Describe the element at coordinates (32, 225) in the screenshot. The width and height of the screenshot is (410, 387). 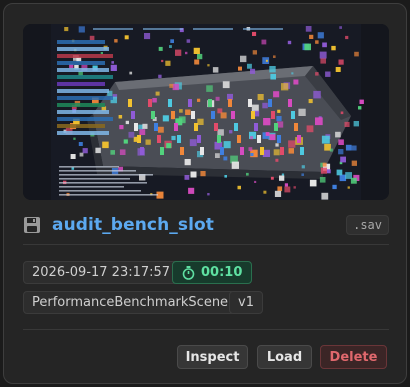
I see `floppy-disk-icon` at that location.